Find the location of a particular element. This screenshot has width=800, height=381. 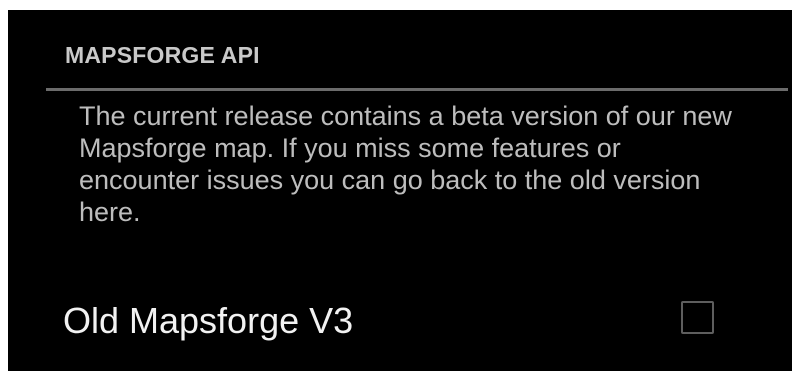

old-mapsforge-checkbox is located at coordinates (697, 317).